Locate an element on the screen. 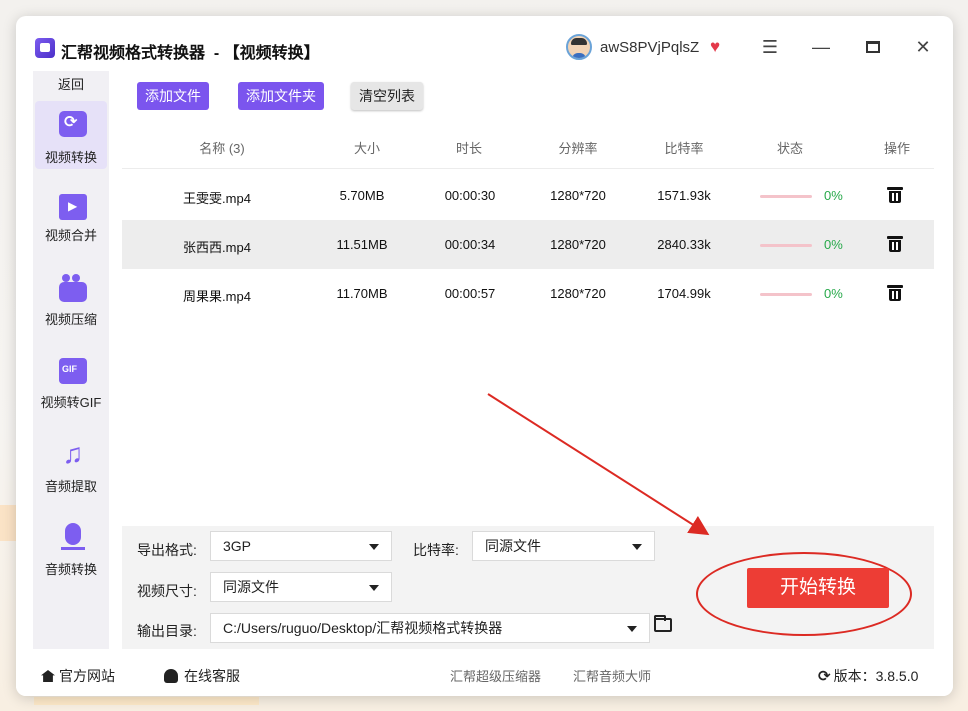  column-header-size: 大小 is located at coordinates (366, 148).